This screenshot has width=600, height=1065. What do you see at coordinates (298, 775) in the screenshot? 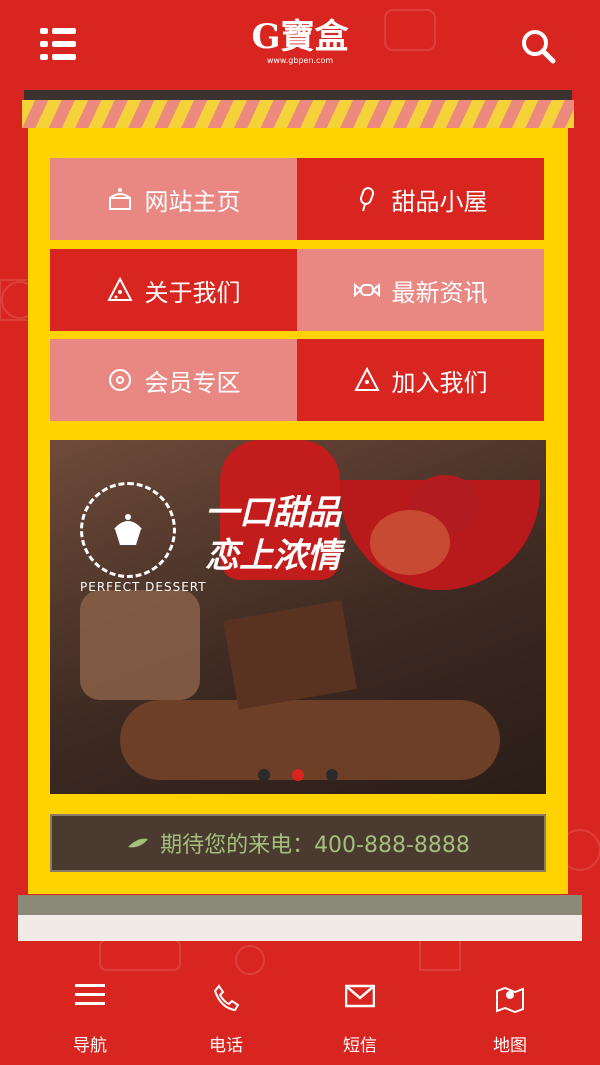
I see `carousel-dot-active` at bounding box center [298, 775].